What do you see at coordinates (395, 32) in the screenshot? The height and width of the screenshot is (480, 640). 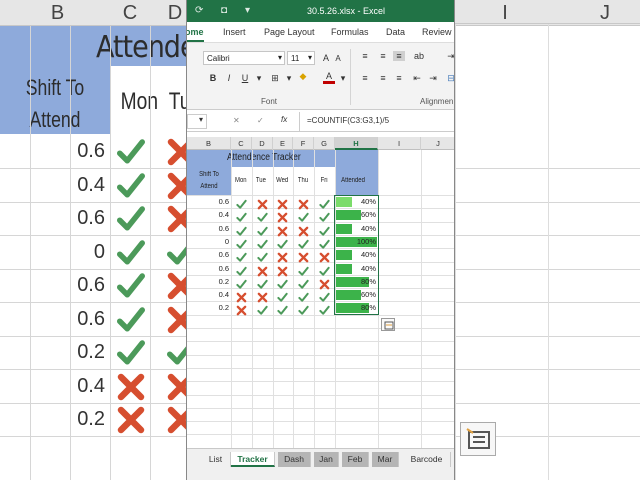 I see `tab-data: Data` at bounding box center [395, 32].